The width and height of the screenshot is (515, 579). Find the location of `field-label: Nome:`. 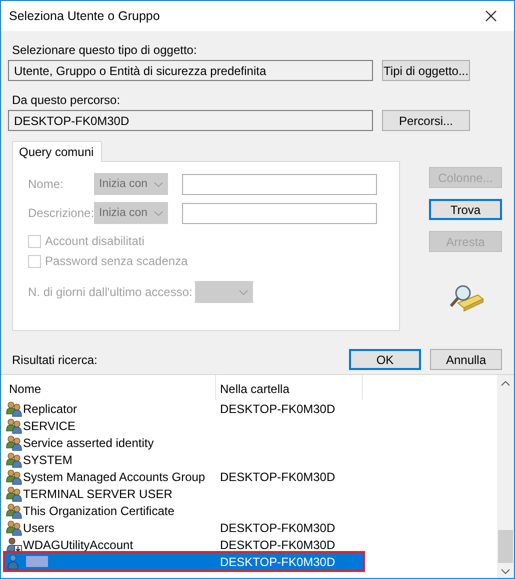

field-label: Nome: is located at coordinates (46, 184).